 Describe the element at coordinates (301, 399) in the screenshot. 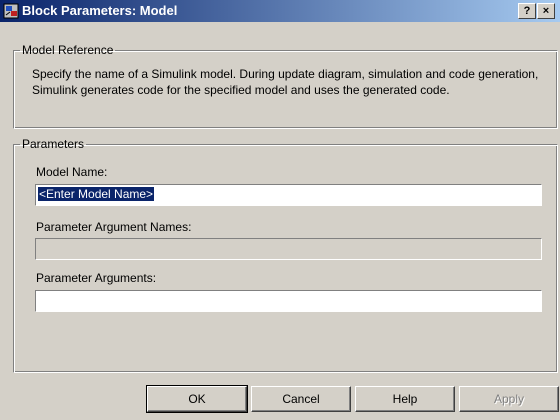

I see `cancel-button: Cancel` at that location.